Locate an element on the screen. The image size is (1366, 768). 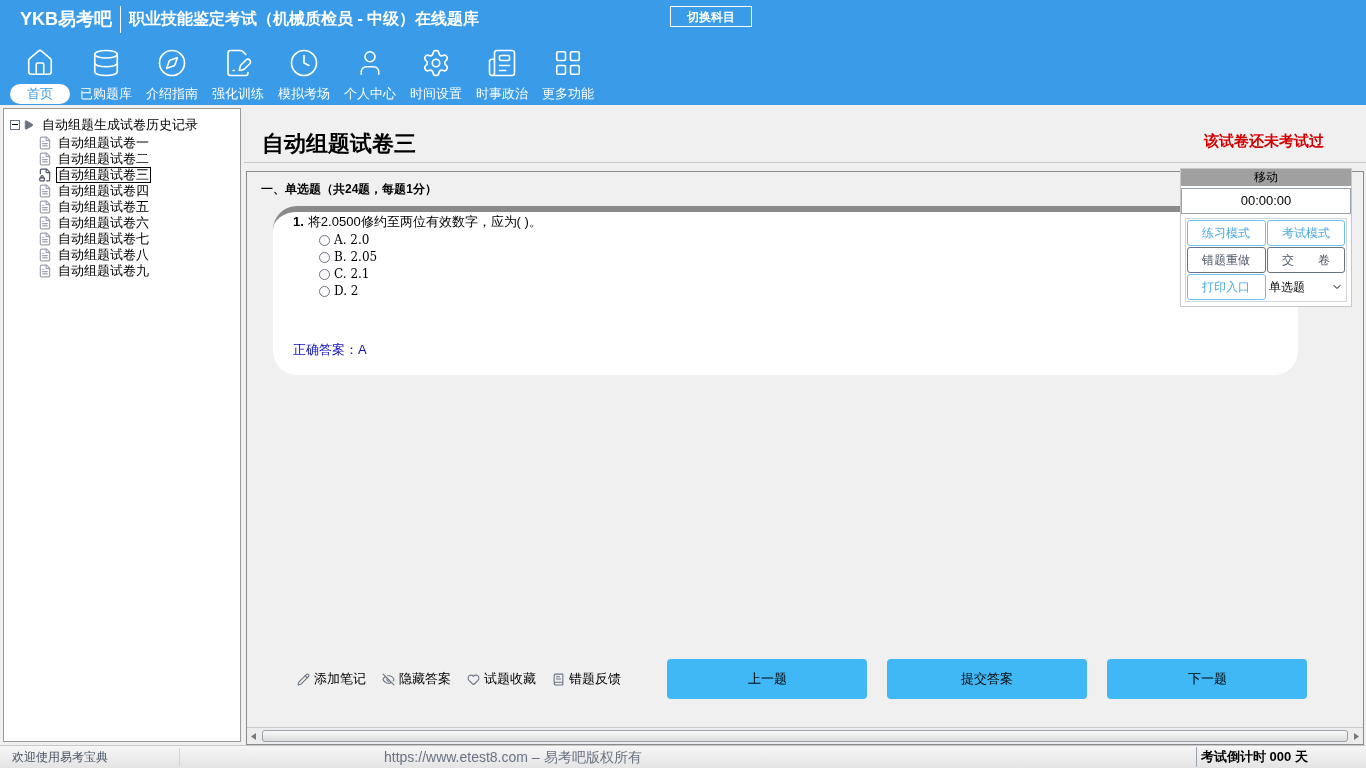
app-title: 职业技能鉴定考试（机械质检员 - 中级）在线题库 is located at coordinates (304, 19).